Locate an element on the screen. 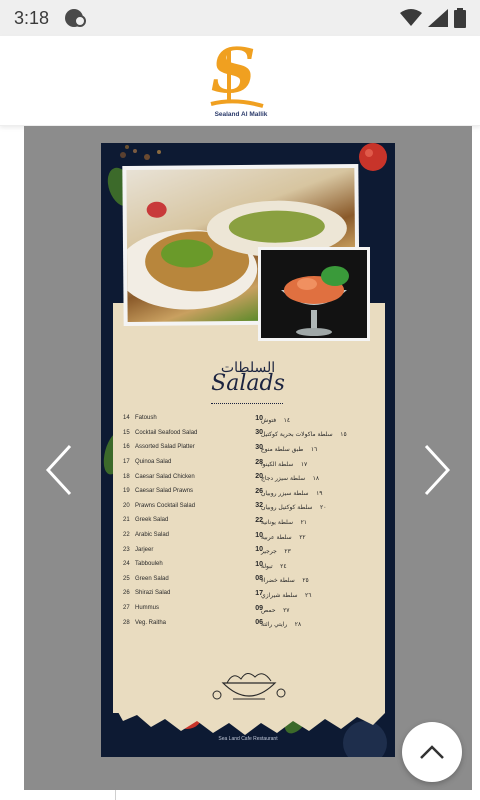 The image size is (480, 800). chevron-up-icon is located at coordinates (432, 752).